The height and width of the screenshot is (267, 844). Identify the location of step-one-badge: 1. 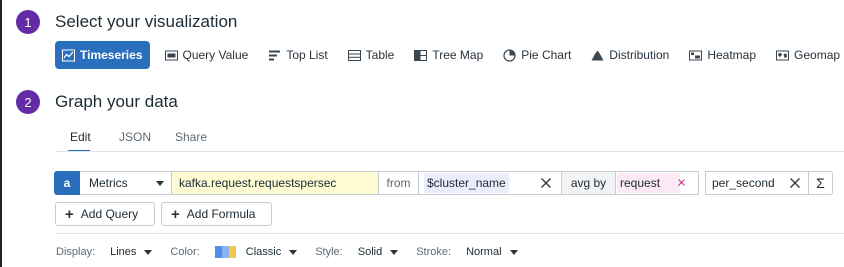
(28, 22).